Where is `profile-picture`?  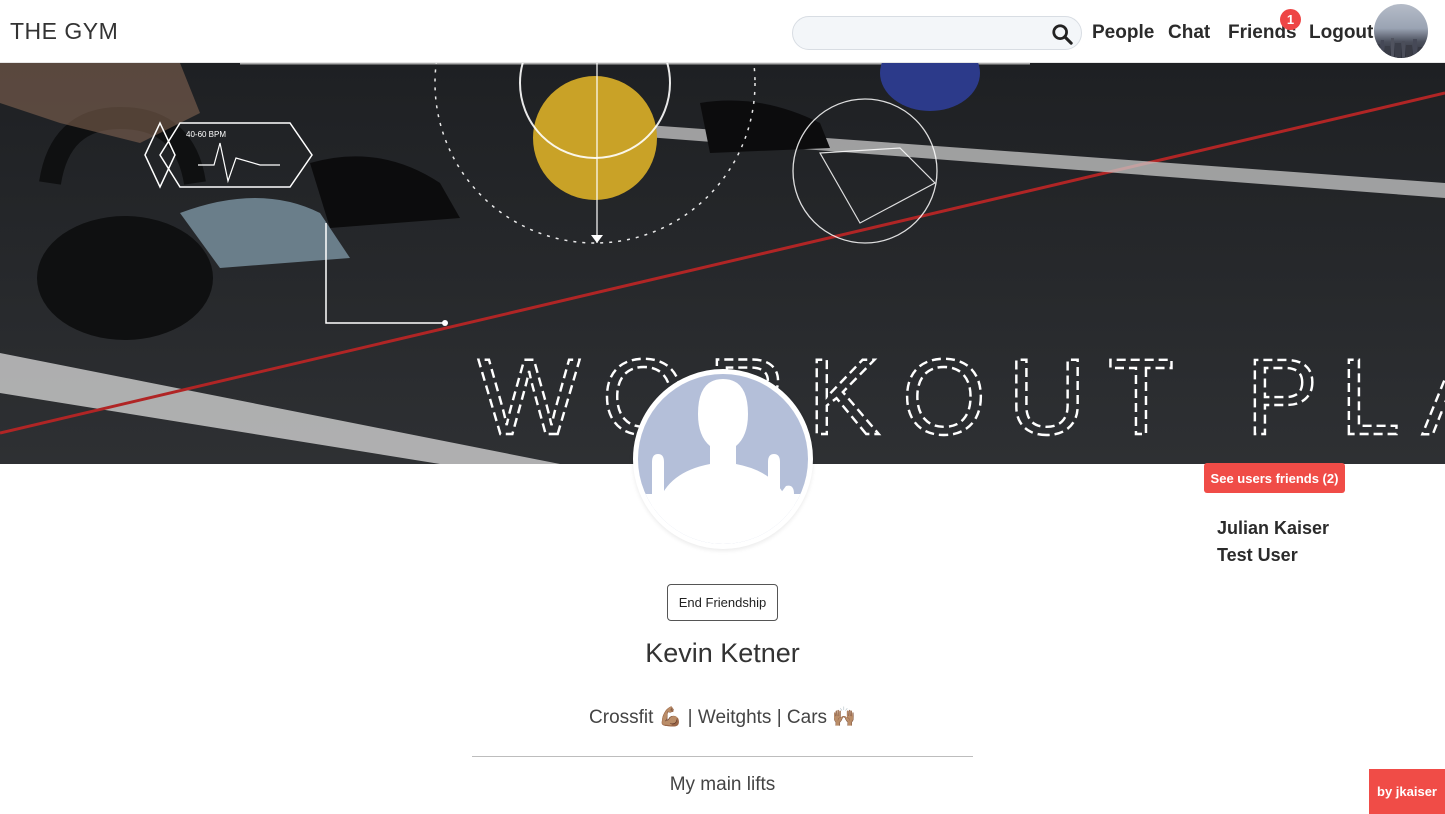
profile-picture is located at coordinates (723, 459).